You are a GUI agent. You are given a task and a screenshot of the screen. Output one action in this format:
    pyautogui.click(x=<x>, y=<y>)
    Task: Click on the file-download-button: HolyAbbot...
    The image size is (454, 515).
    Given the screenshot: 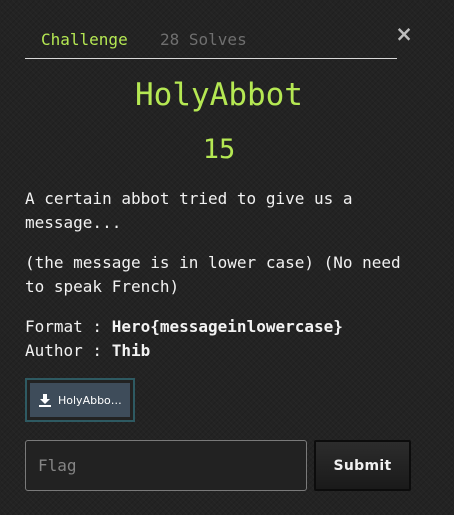 What is the action you would take?
    pyautogui.click(x=80, y=400)
    